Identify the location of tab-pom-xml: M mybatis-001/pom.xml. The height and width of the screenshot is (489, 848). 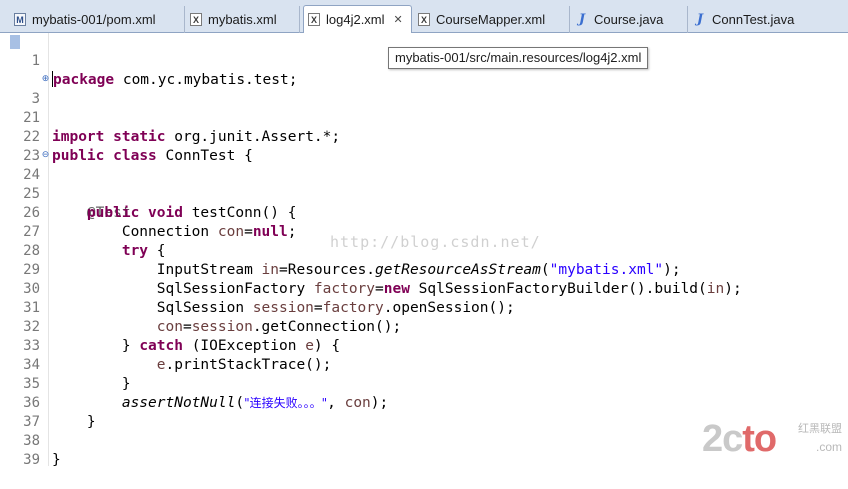
(97, 19).